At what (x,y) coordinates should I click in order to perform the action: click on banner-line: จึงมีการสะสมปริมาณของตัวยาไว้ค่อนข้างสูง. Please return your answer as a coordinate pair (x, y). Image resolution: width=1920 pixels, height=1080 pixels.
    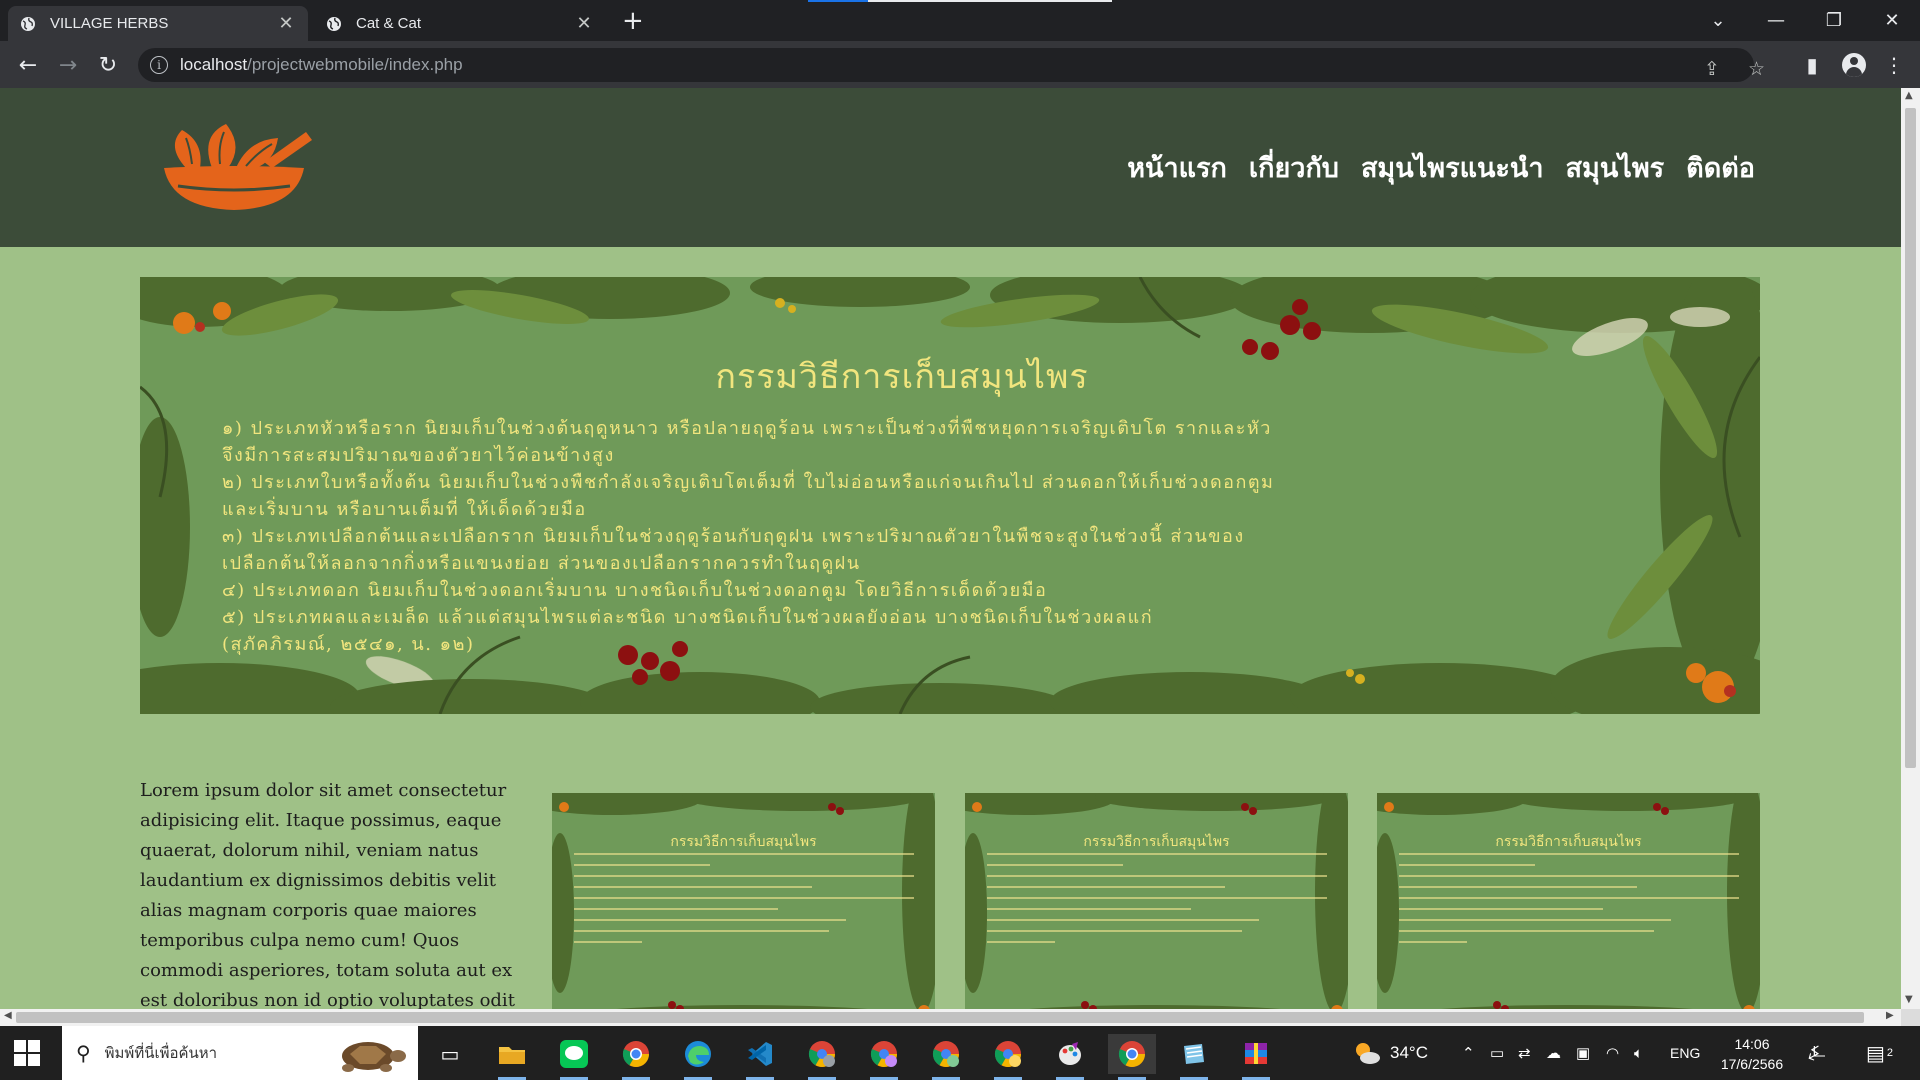
    Looking at the image, I should click on (418, 455).